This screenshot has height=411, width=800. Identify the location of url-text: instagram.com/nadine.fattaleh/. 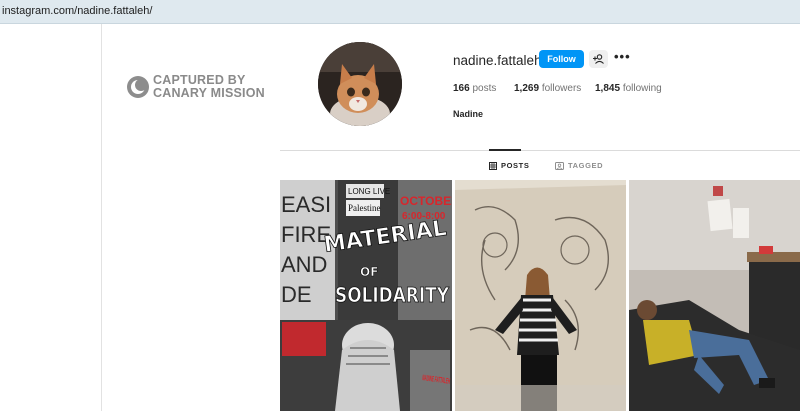
(77, 11).